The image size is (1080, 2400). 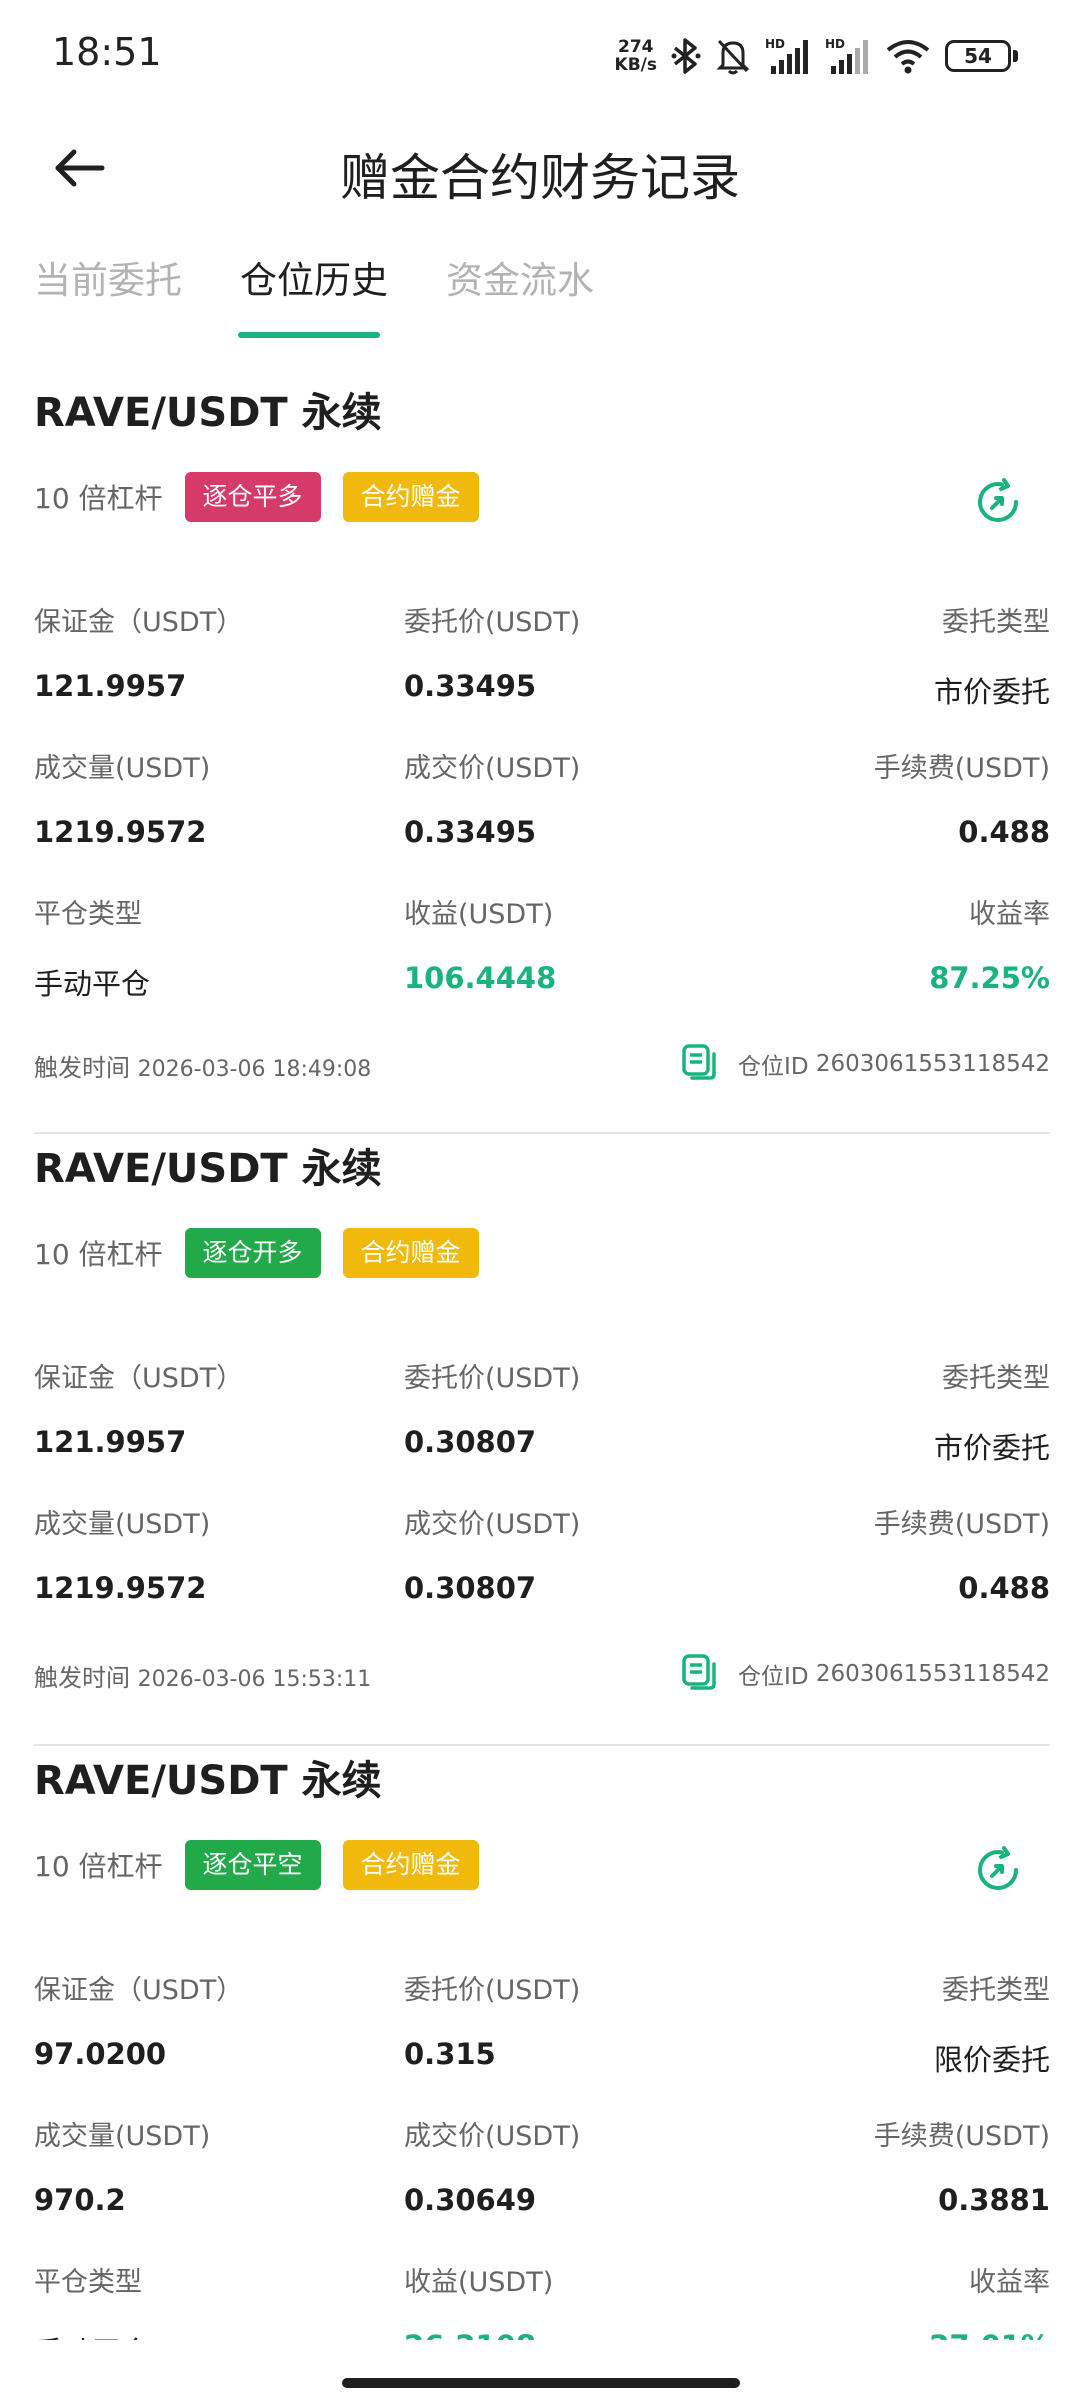 What do you see at coordinates (540, 178) in the screenshot?
I see `page-title: 赠金合约财务记录` at bounding box center [540, 178].